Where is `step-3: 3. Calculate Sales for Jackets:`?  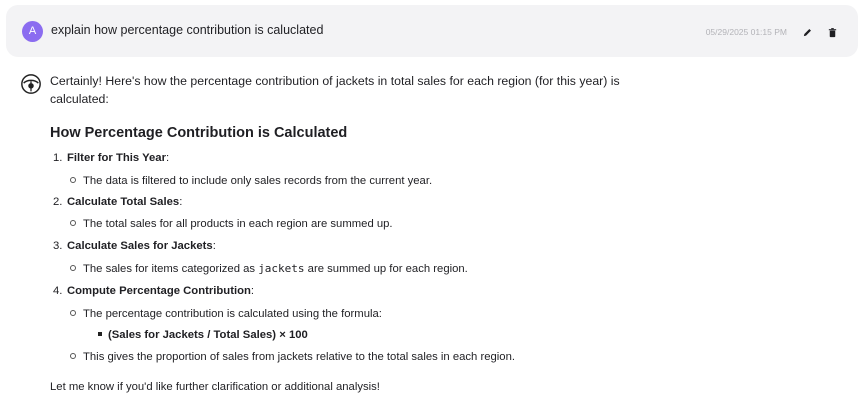
step-3: 3. Calculate Sales for Jackets: is located at coordinates (134, 246).